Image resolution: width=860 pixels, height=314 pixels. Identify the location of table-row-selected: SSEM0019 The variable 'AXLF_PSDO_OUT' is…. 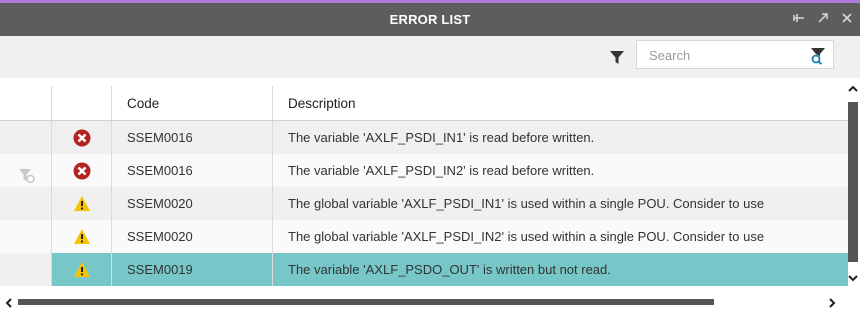
(424, 269).